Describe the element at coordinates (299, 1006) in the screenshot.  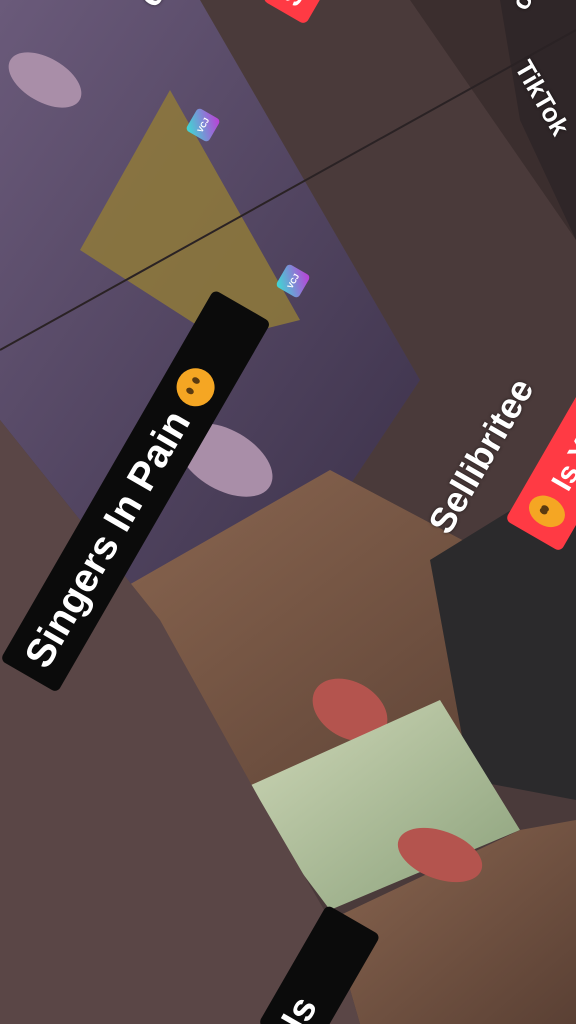
I see `partial-black-caption-text: Is` at that location.